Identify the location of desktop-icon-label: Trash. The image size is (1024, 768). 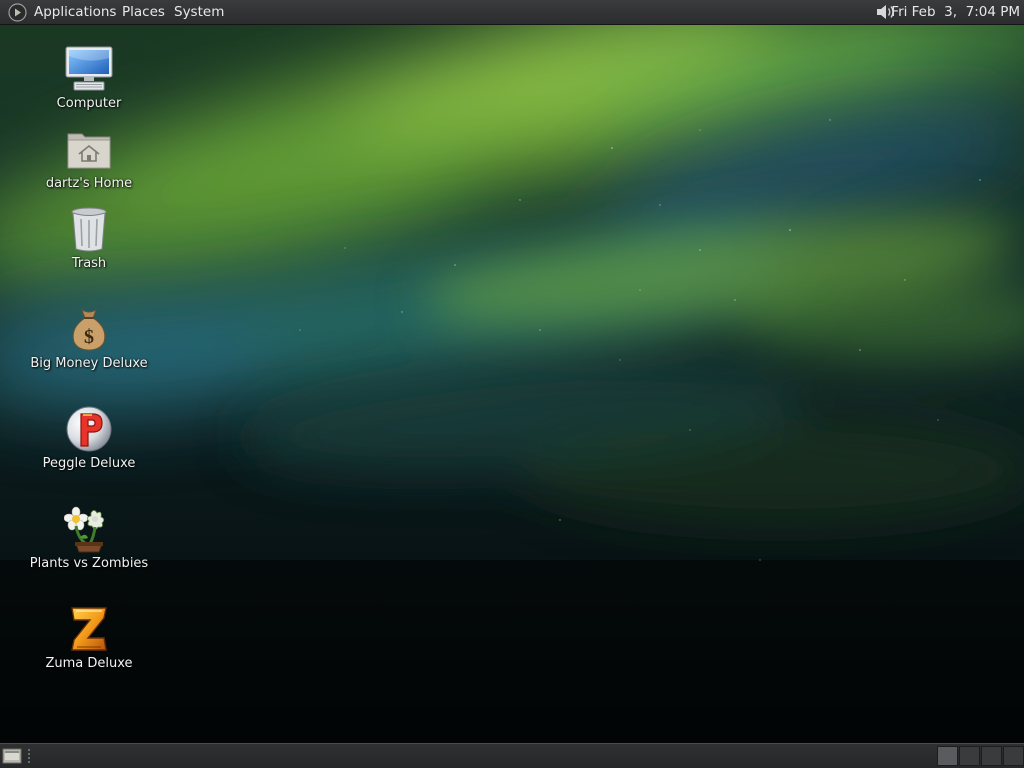
(89, 263).